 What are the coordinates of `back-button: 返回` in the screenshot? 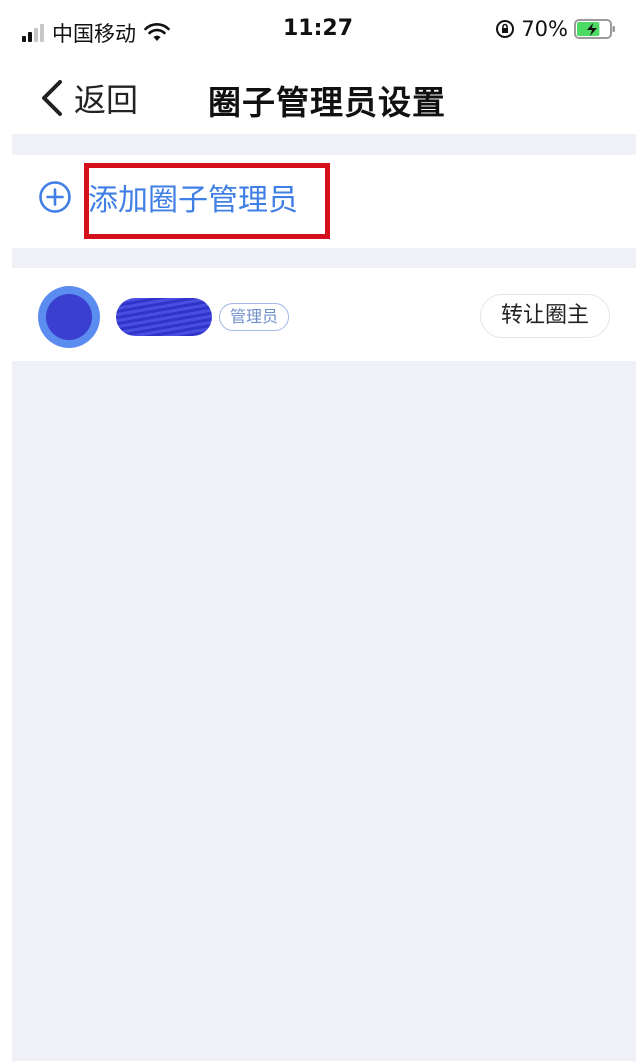 It's located at (88, 98).